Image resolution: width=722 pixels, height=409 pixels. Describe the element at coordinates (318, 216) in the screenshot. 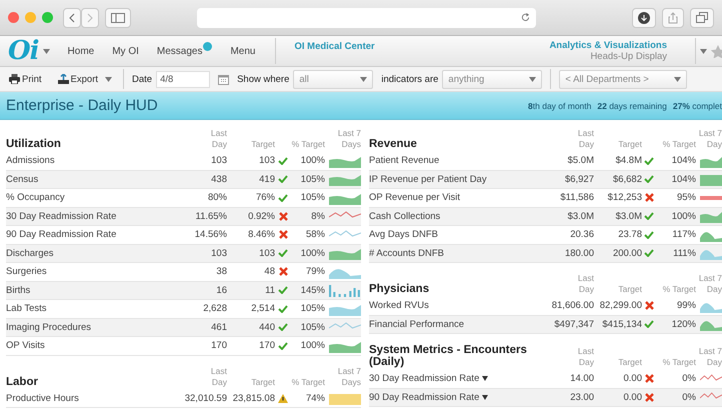

I see `percent-target: 8%` at that location.